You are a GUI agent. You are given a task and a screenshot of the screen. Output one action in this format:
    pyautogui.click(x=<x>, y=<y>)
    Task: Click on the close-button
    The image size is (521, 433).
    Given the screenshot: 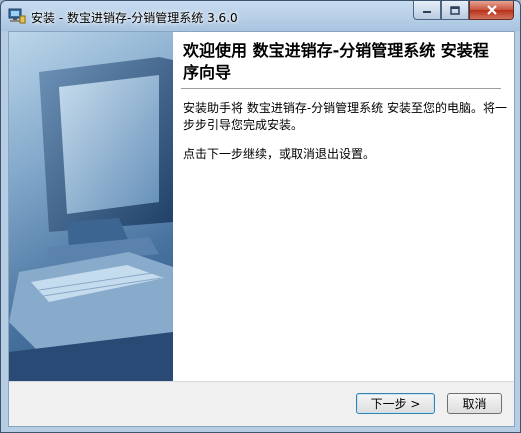 What is the action you would take?
    pyautogui.click(x=491, y=10)
    